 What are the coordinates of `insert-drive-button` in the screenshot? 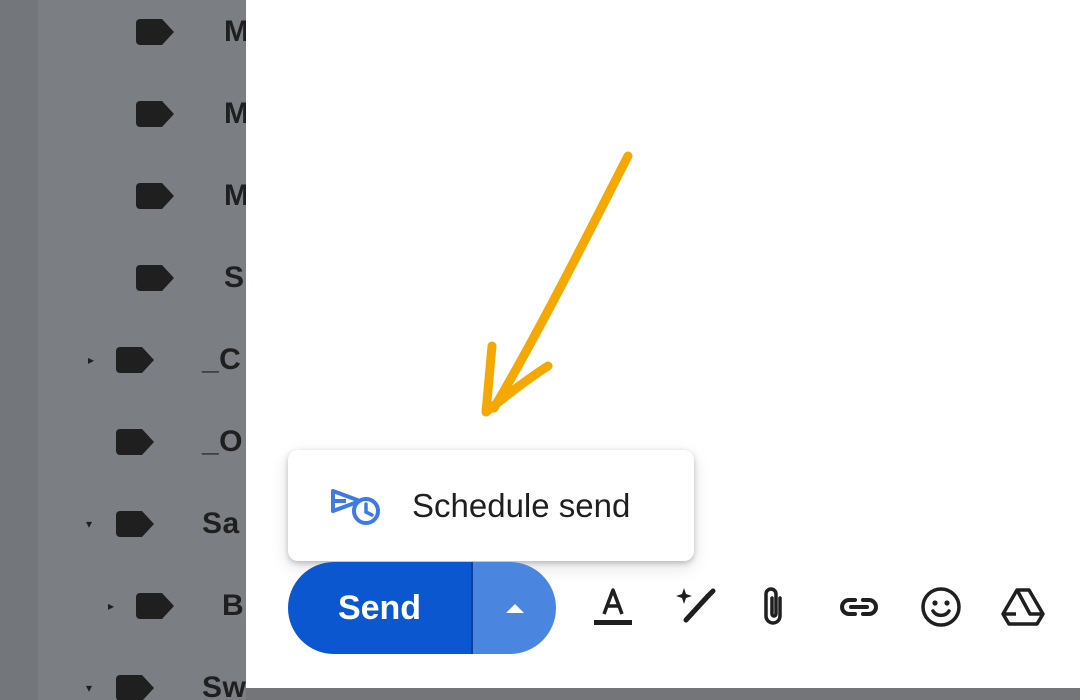 It's located at (1023, 607).